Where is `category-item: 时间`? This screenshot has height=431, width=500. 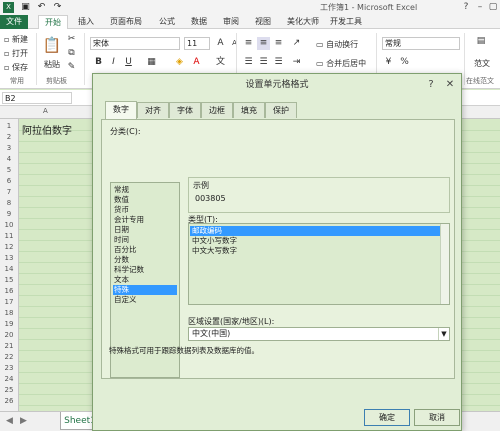
category-item: 时间 is located at coordinates (145, 240).